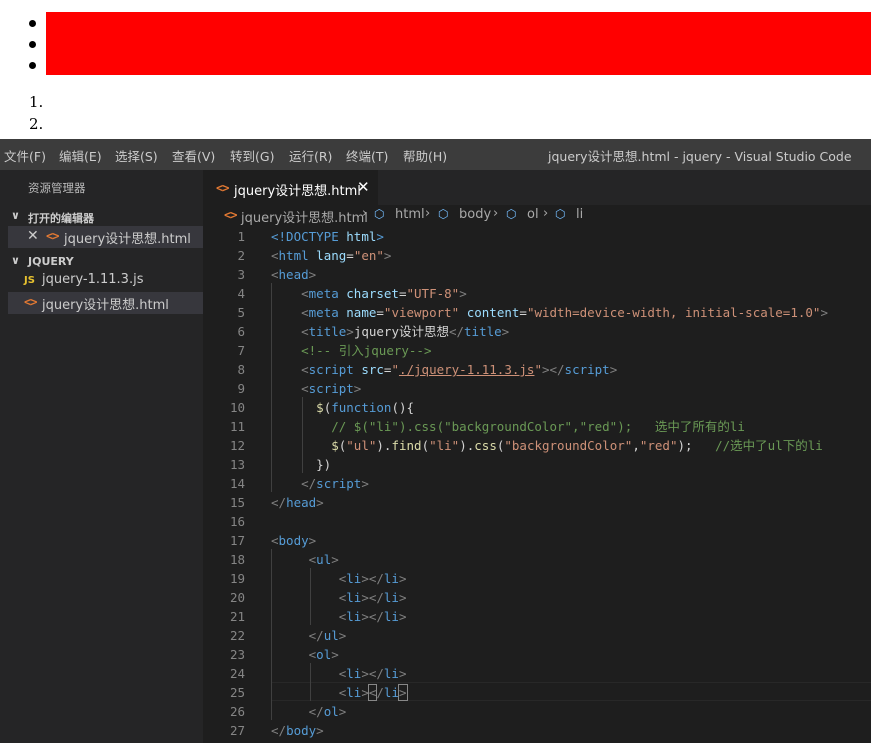 The width and height of the screenshot is (871, 743). Describe the element at coordinates (297, 730) in the screenshot. I see `code-line: </body>` at that location.